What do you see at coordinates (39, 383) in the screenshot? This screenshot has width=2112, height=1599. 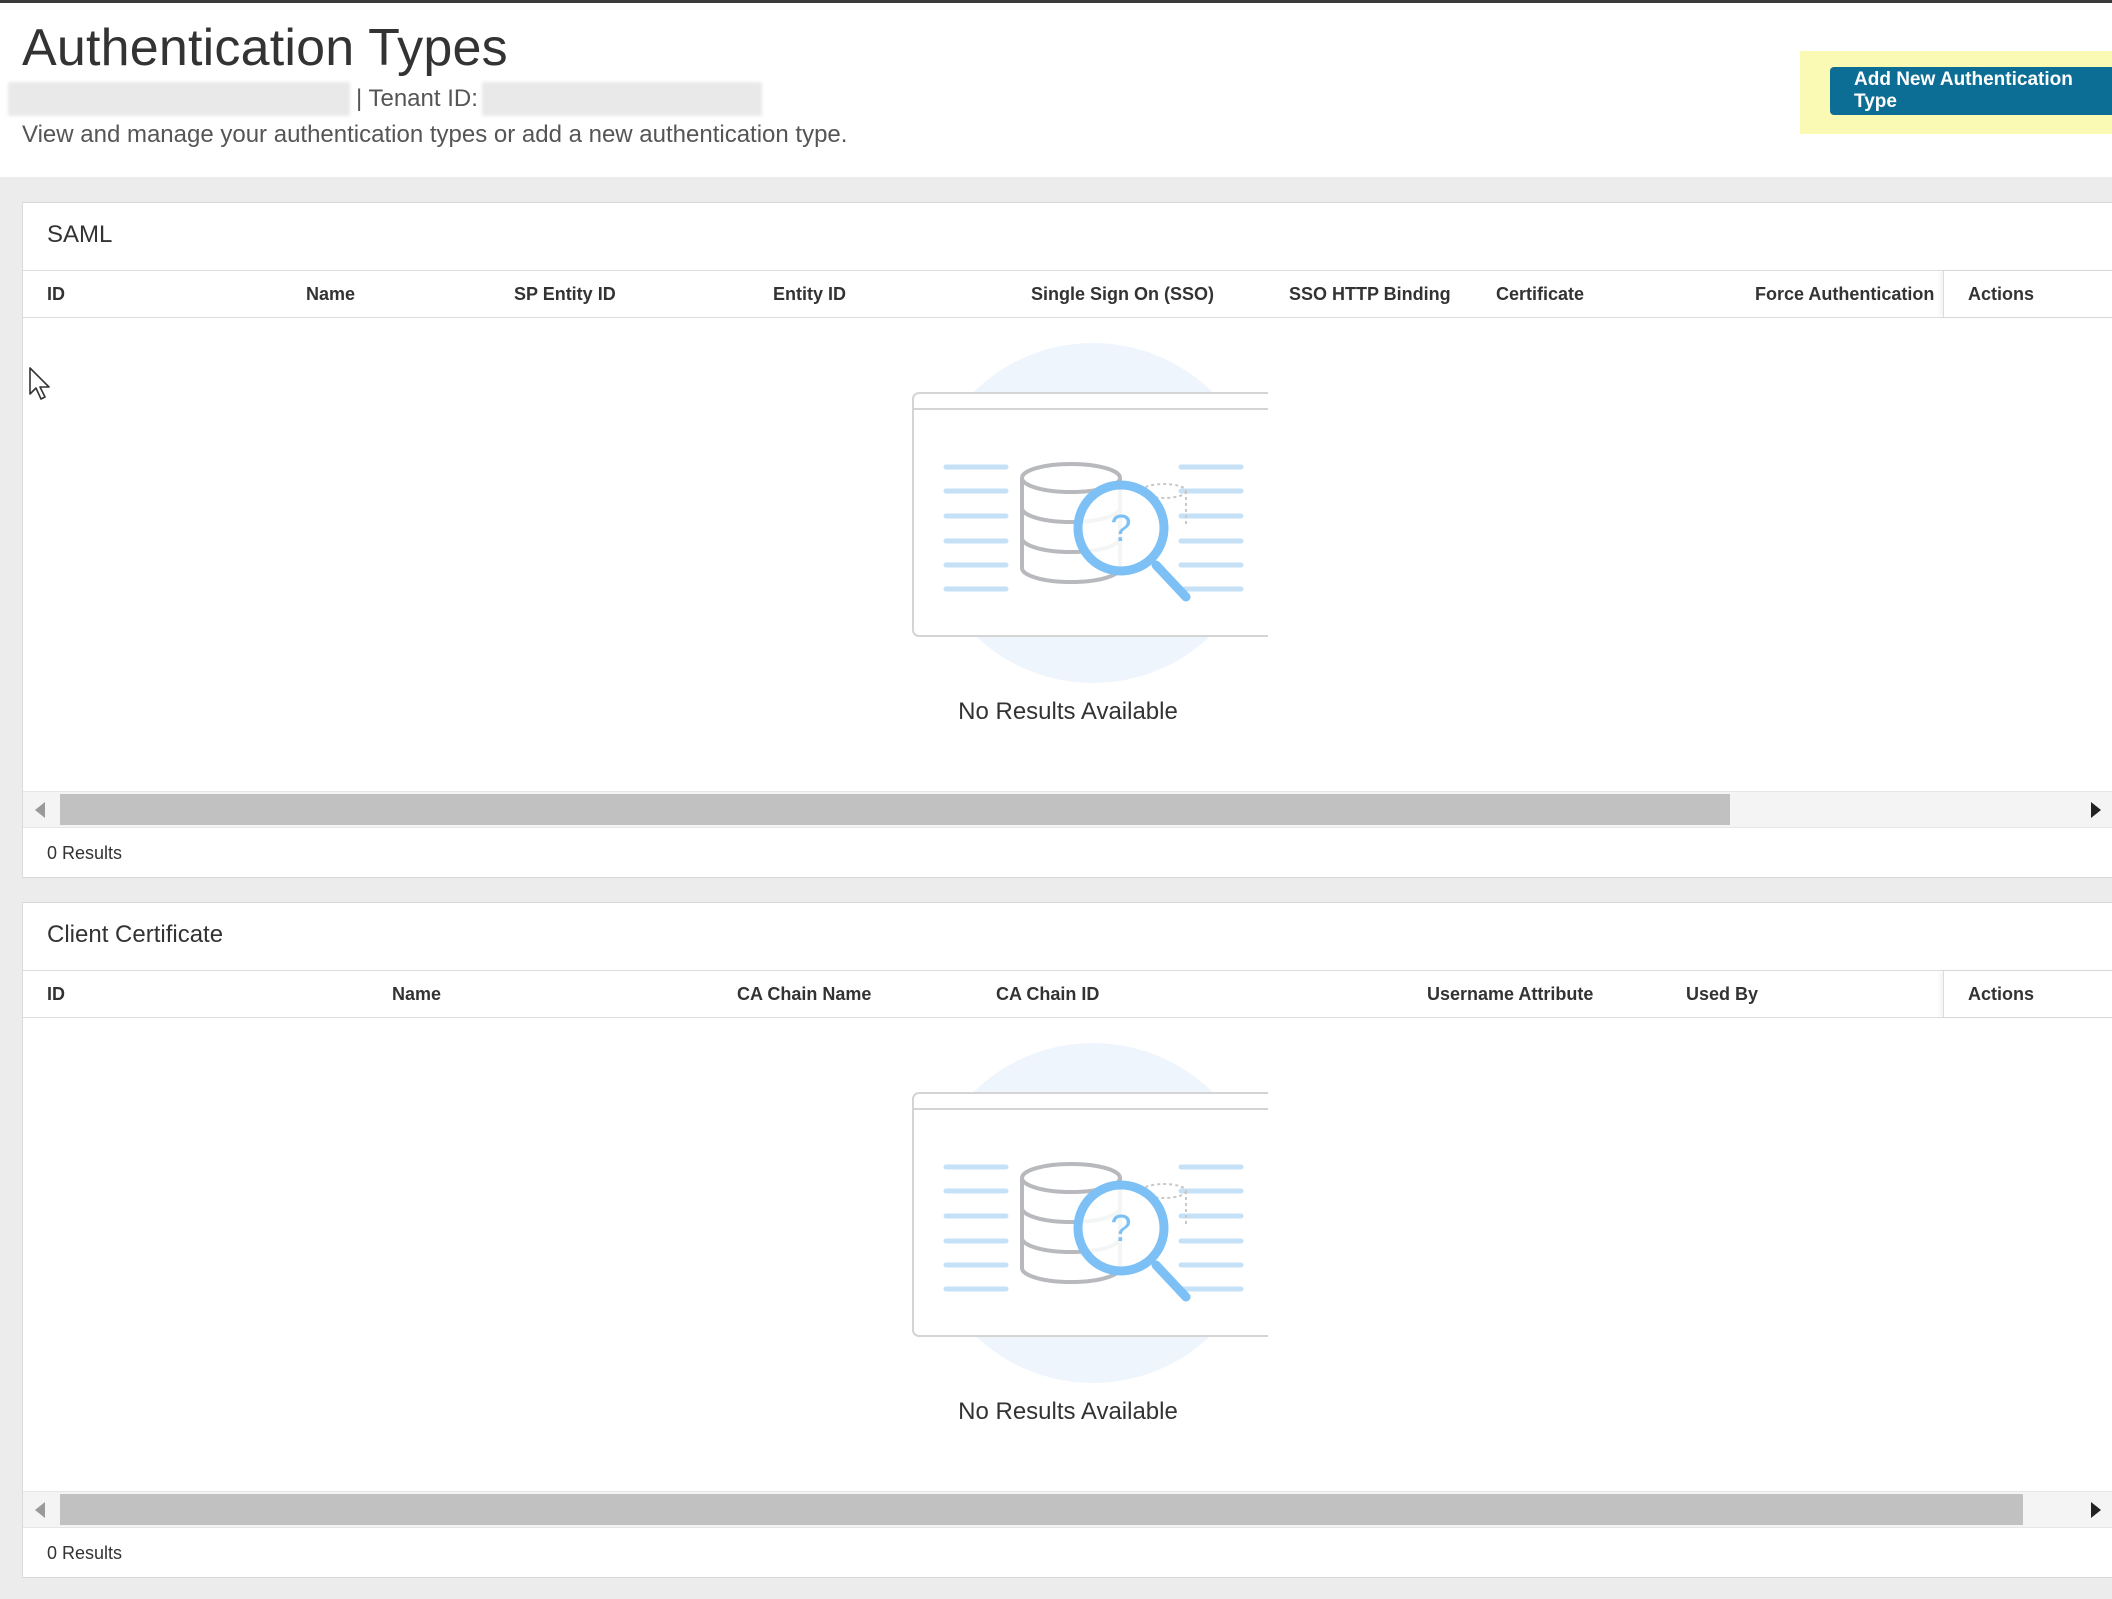 I see `mouse-cursor-icon` at bounding box center [39, 383].